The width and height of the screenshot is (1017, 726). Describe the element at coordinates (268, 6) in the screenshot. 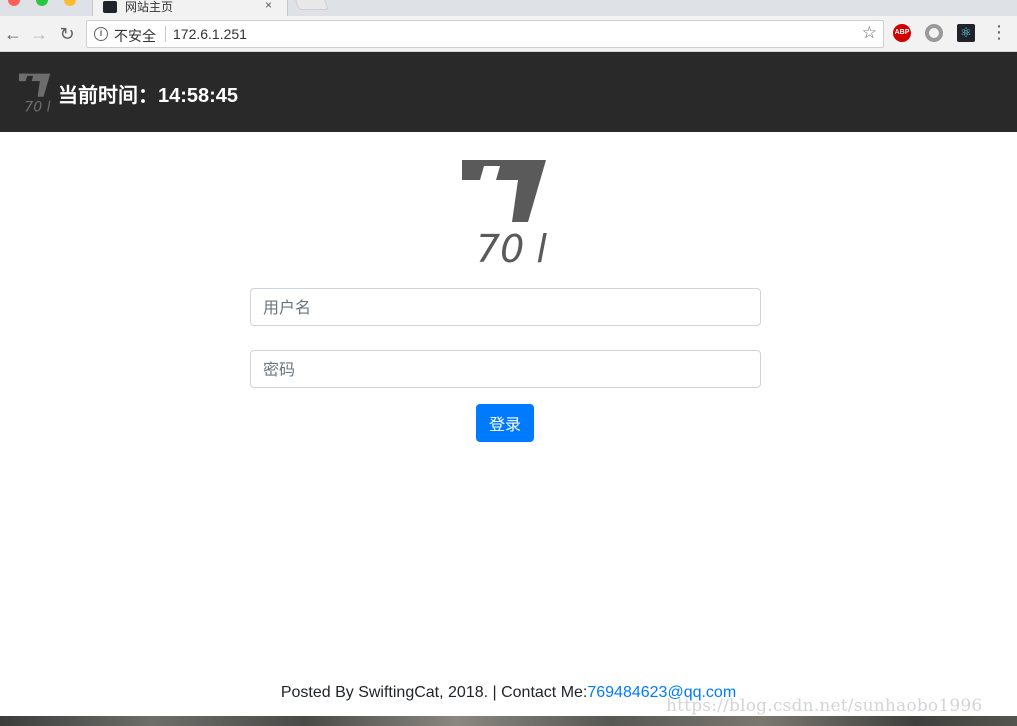

I see `tab-close-icon: ×` at that location.